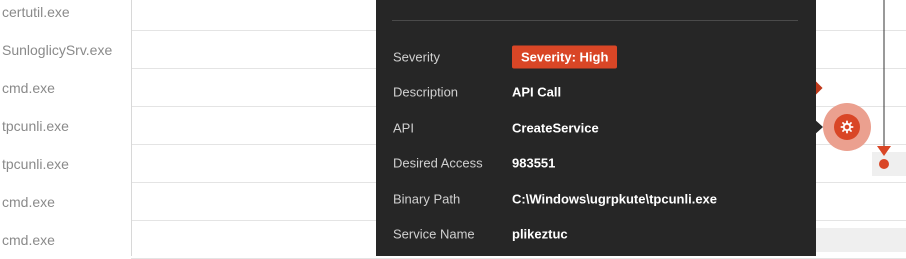  Describe the element at coordinates (438, 163) in the screenshot. I see `desired-access-label: Desired Access` at that location.